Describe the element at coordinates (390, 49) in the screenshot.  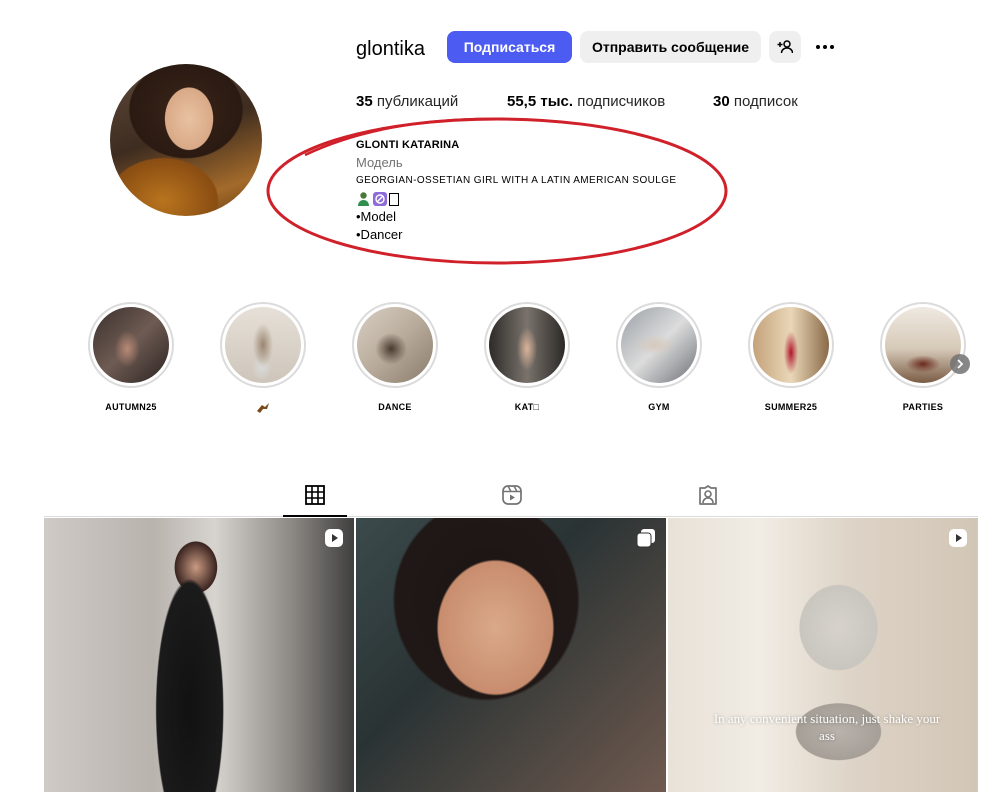
I see `profile-username: glontika` at that location.